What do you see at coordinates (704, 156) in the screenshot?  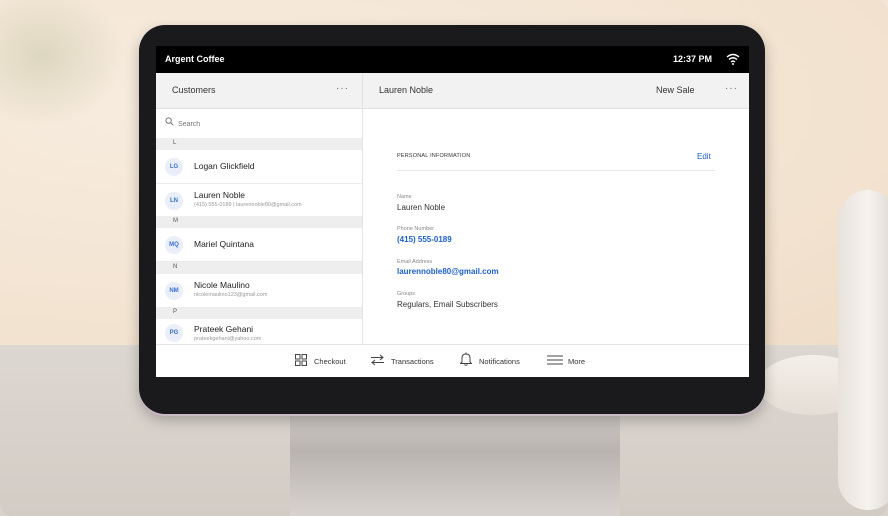 I see `edit-button: Edit` at bounding box center [704, 156].